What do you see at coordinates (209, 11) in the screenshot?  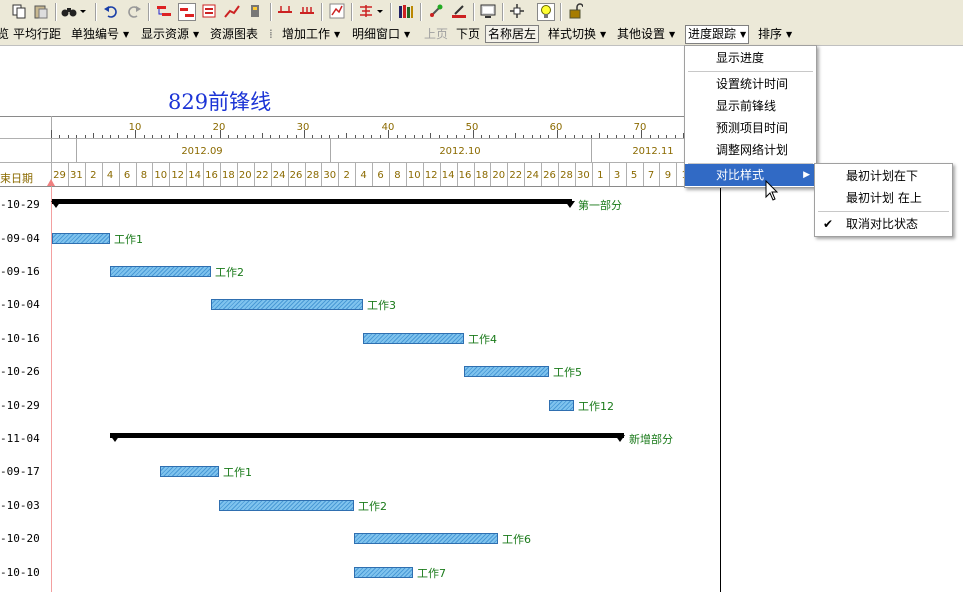 I see `task-list-icon` at bounding box center [209, 11].